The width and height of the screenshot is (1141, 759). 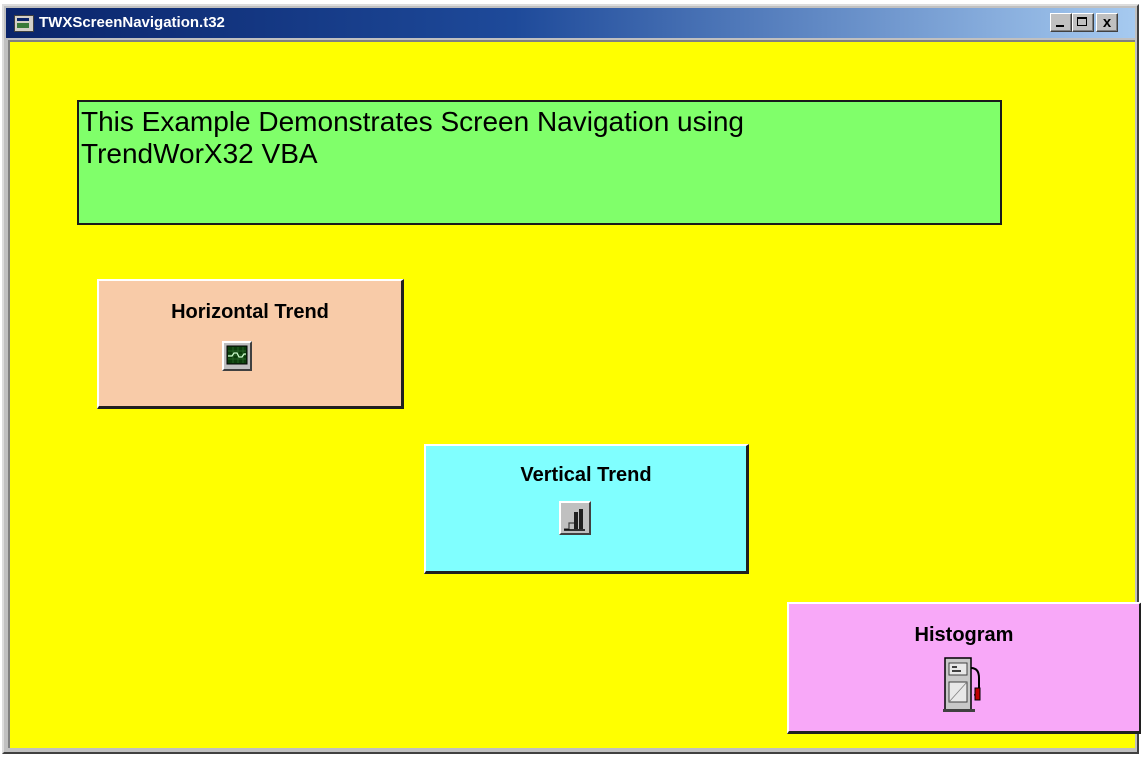 I want to click on app-icon, so click(x=24, y=23).